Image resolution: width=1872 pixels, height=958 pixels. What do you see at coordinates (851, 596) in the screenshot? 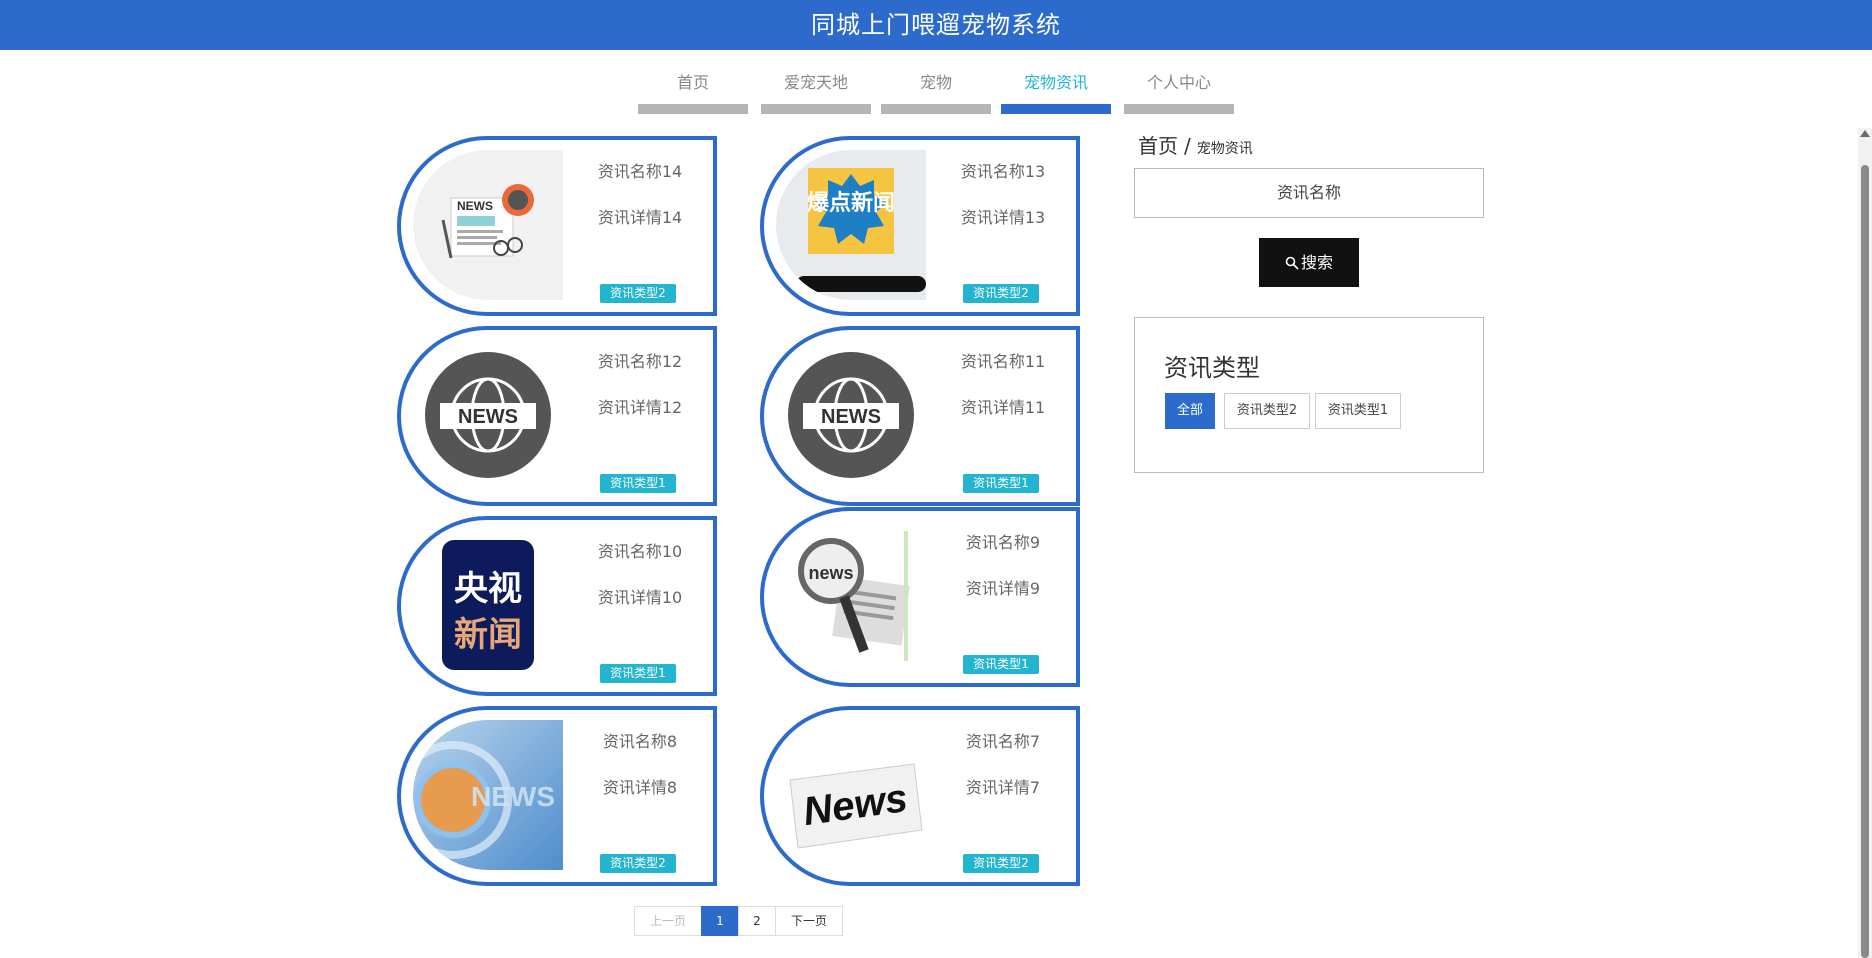
I see `magnifier-newspaper-image: news` at bounding box center [851, 596].